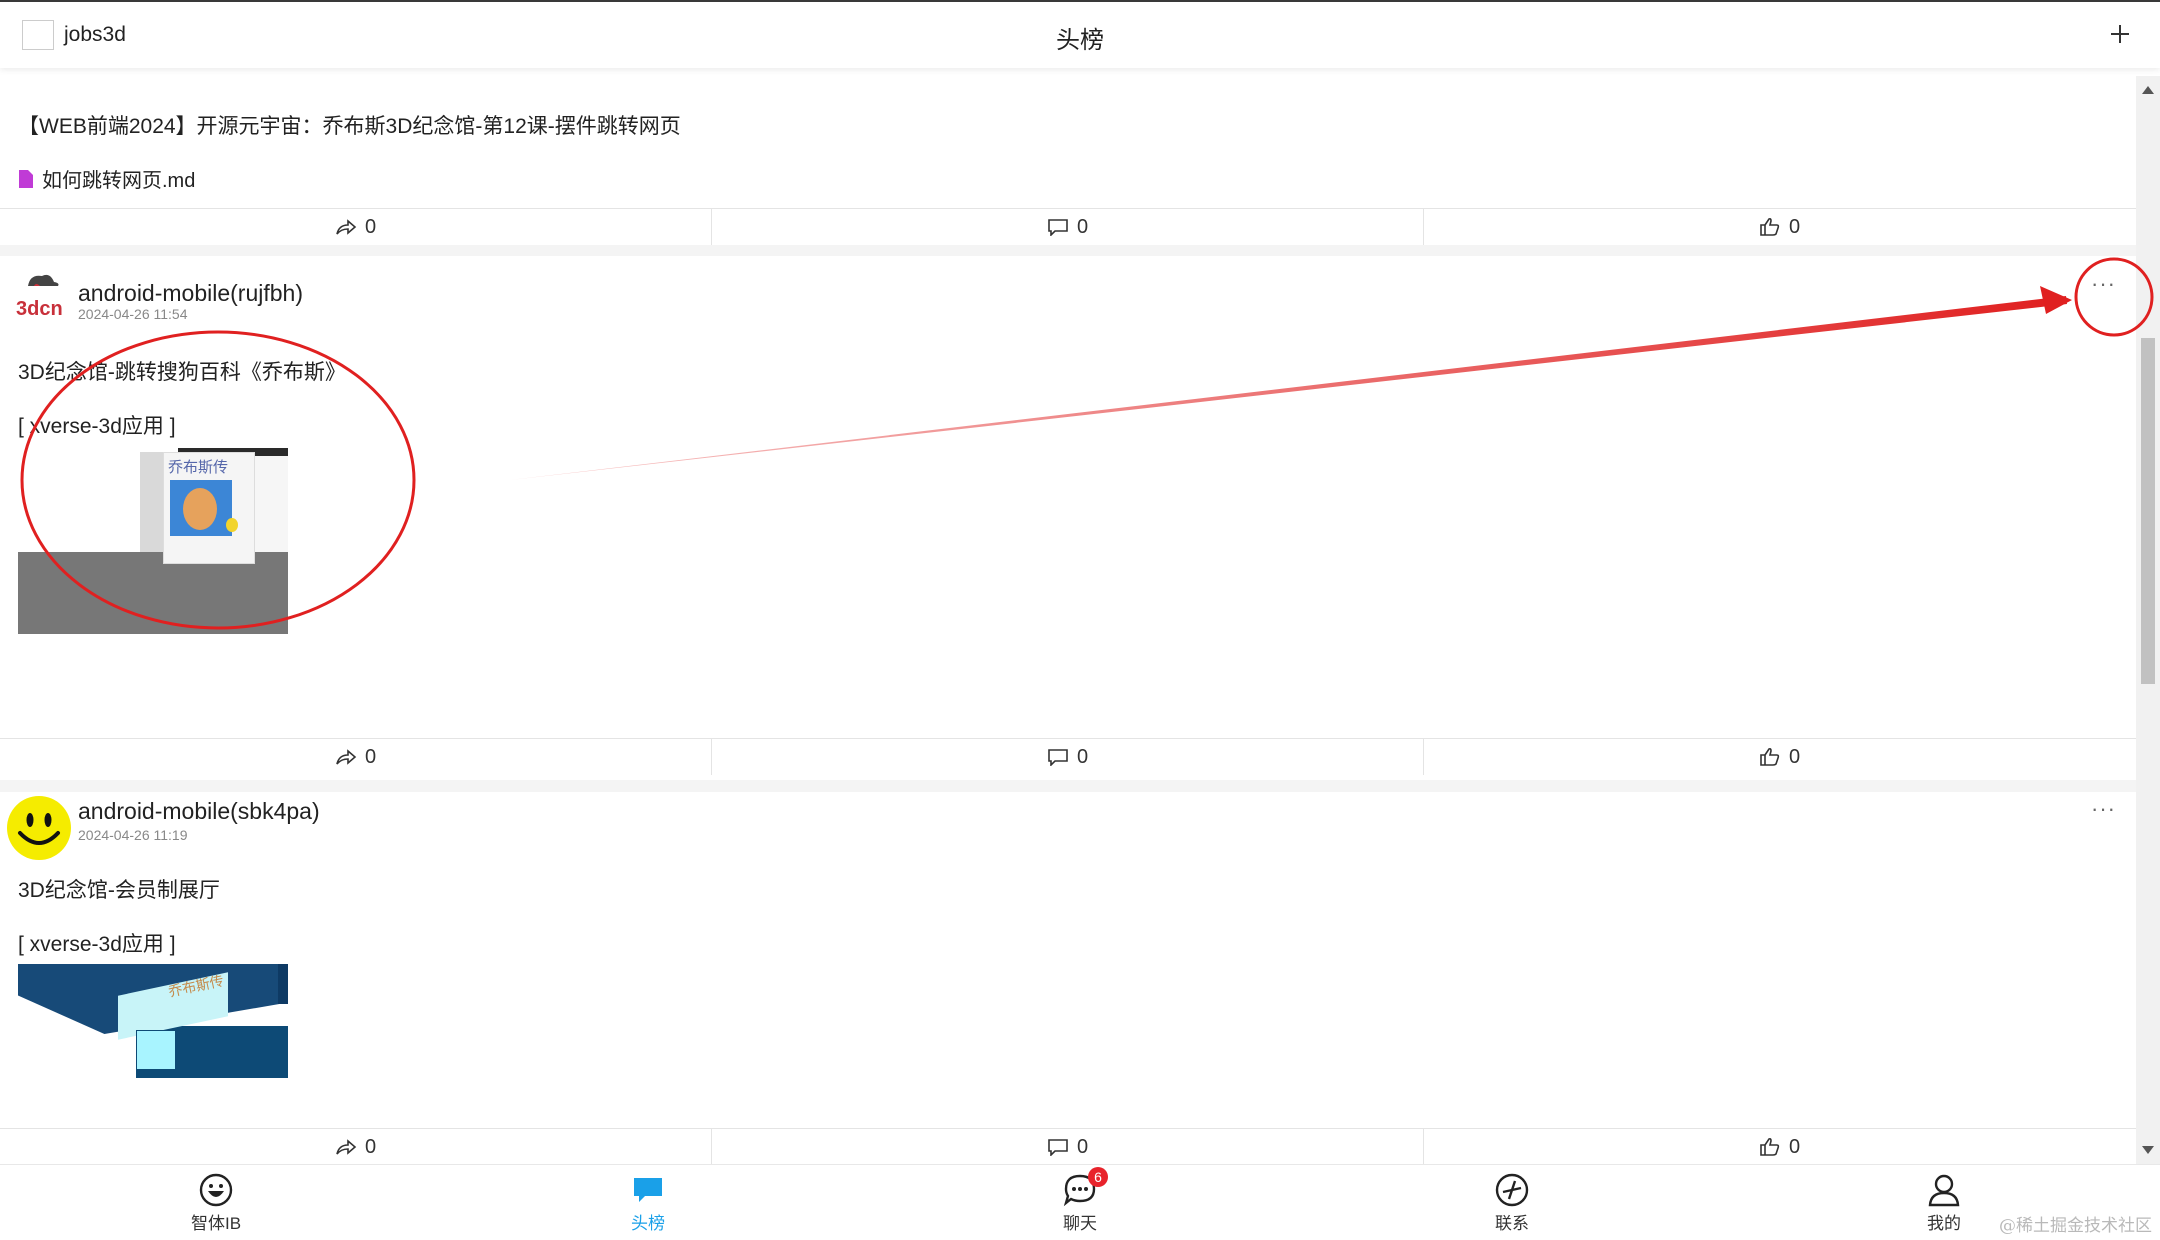  I want to click on attachment-link: 如何跳转网页.md, so click(106, 178).